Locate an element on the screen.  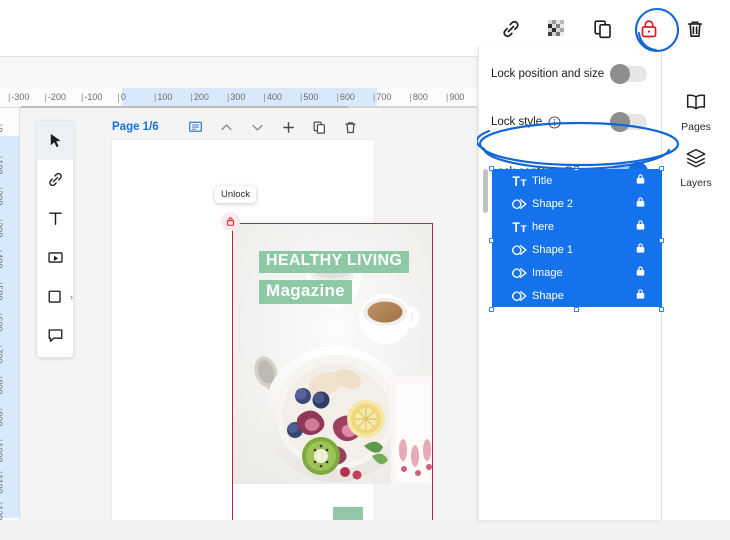
select-tool is located at coordinates (55, 140).